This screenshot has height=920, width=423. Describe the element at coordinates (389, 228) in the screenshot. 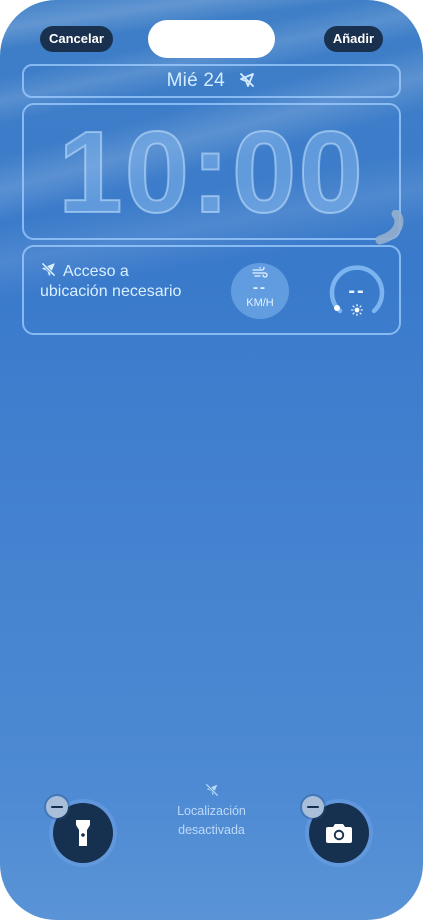

I see `resize-handle-icon` at that location.